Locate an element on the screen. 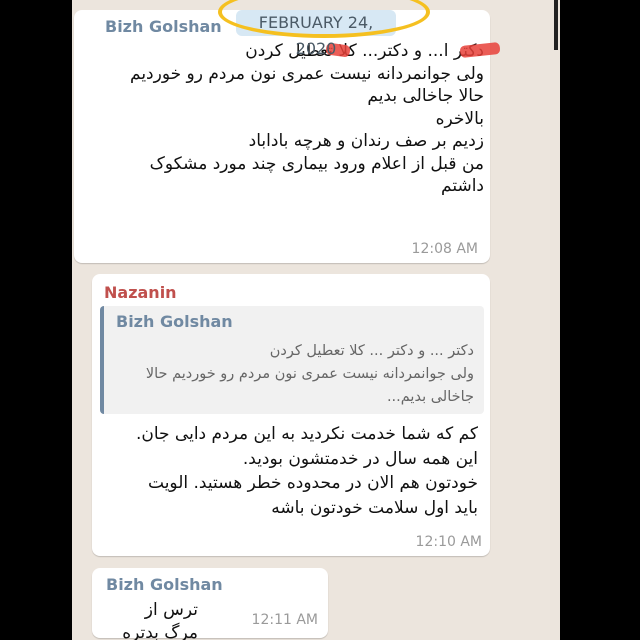 Image resolution: width=640 pixels, height=640 pixels. quote-accent-bar is located at coordinates (102, 360).